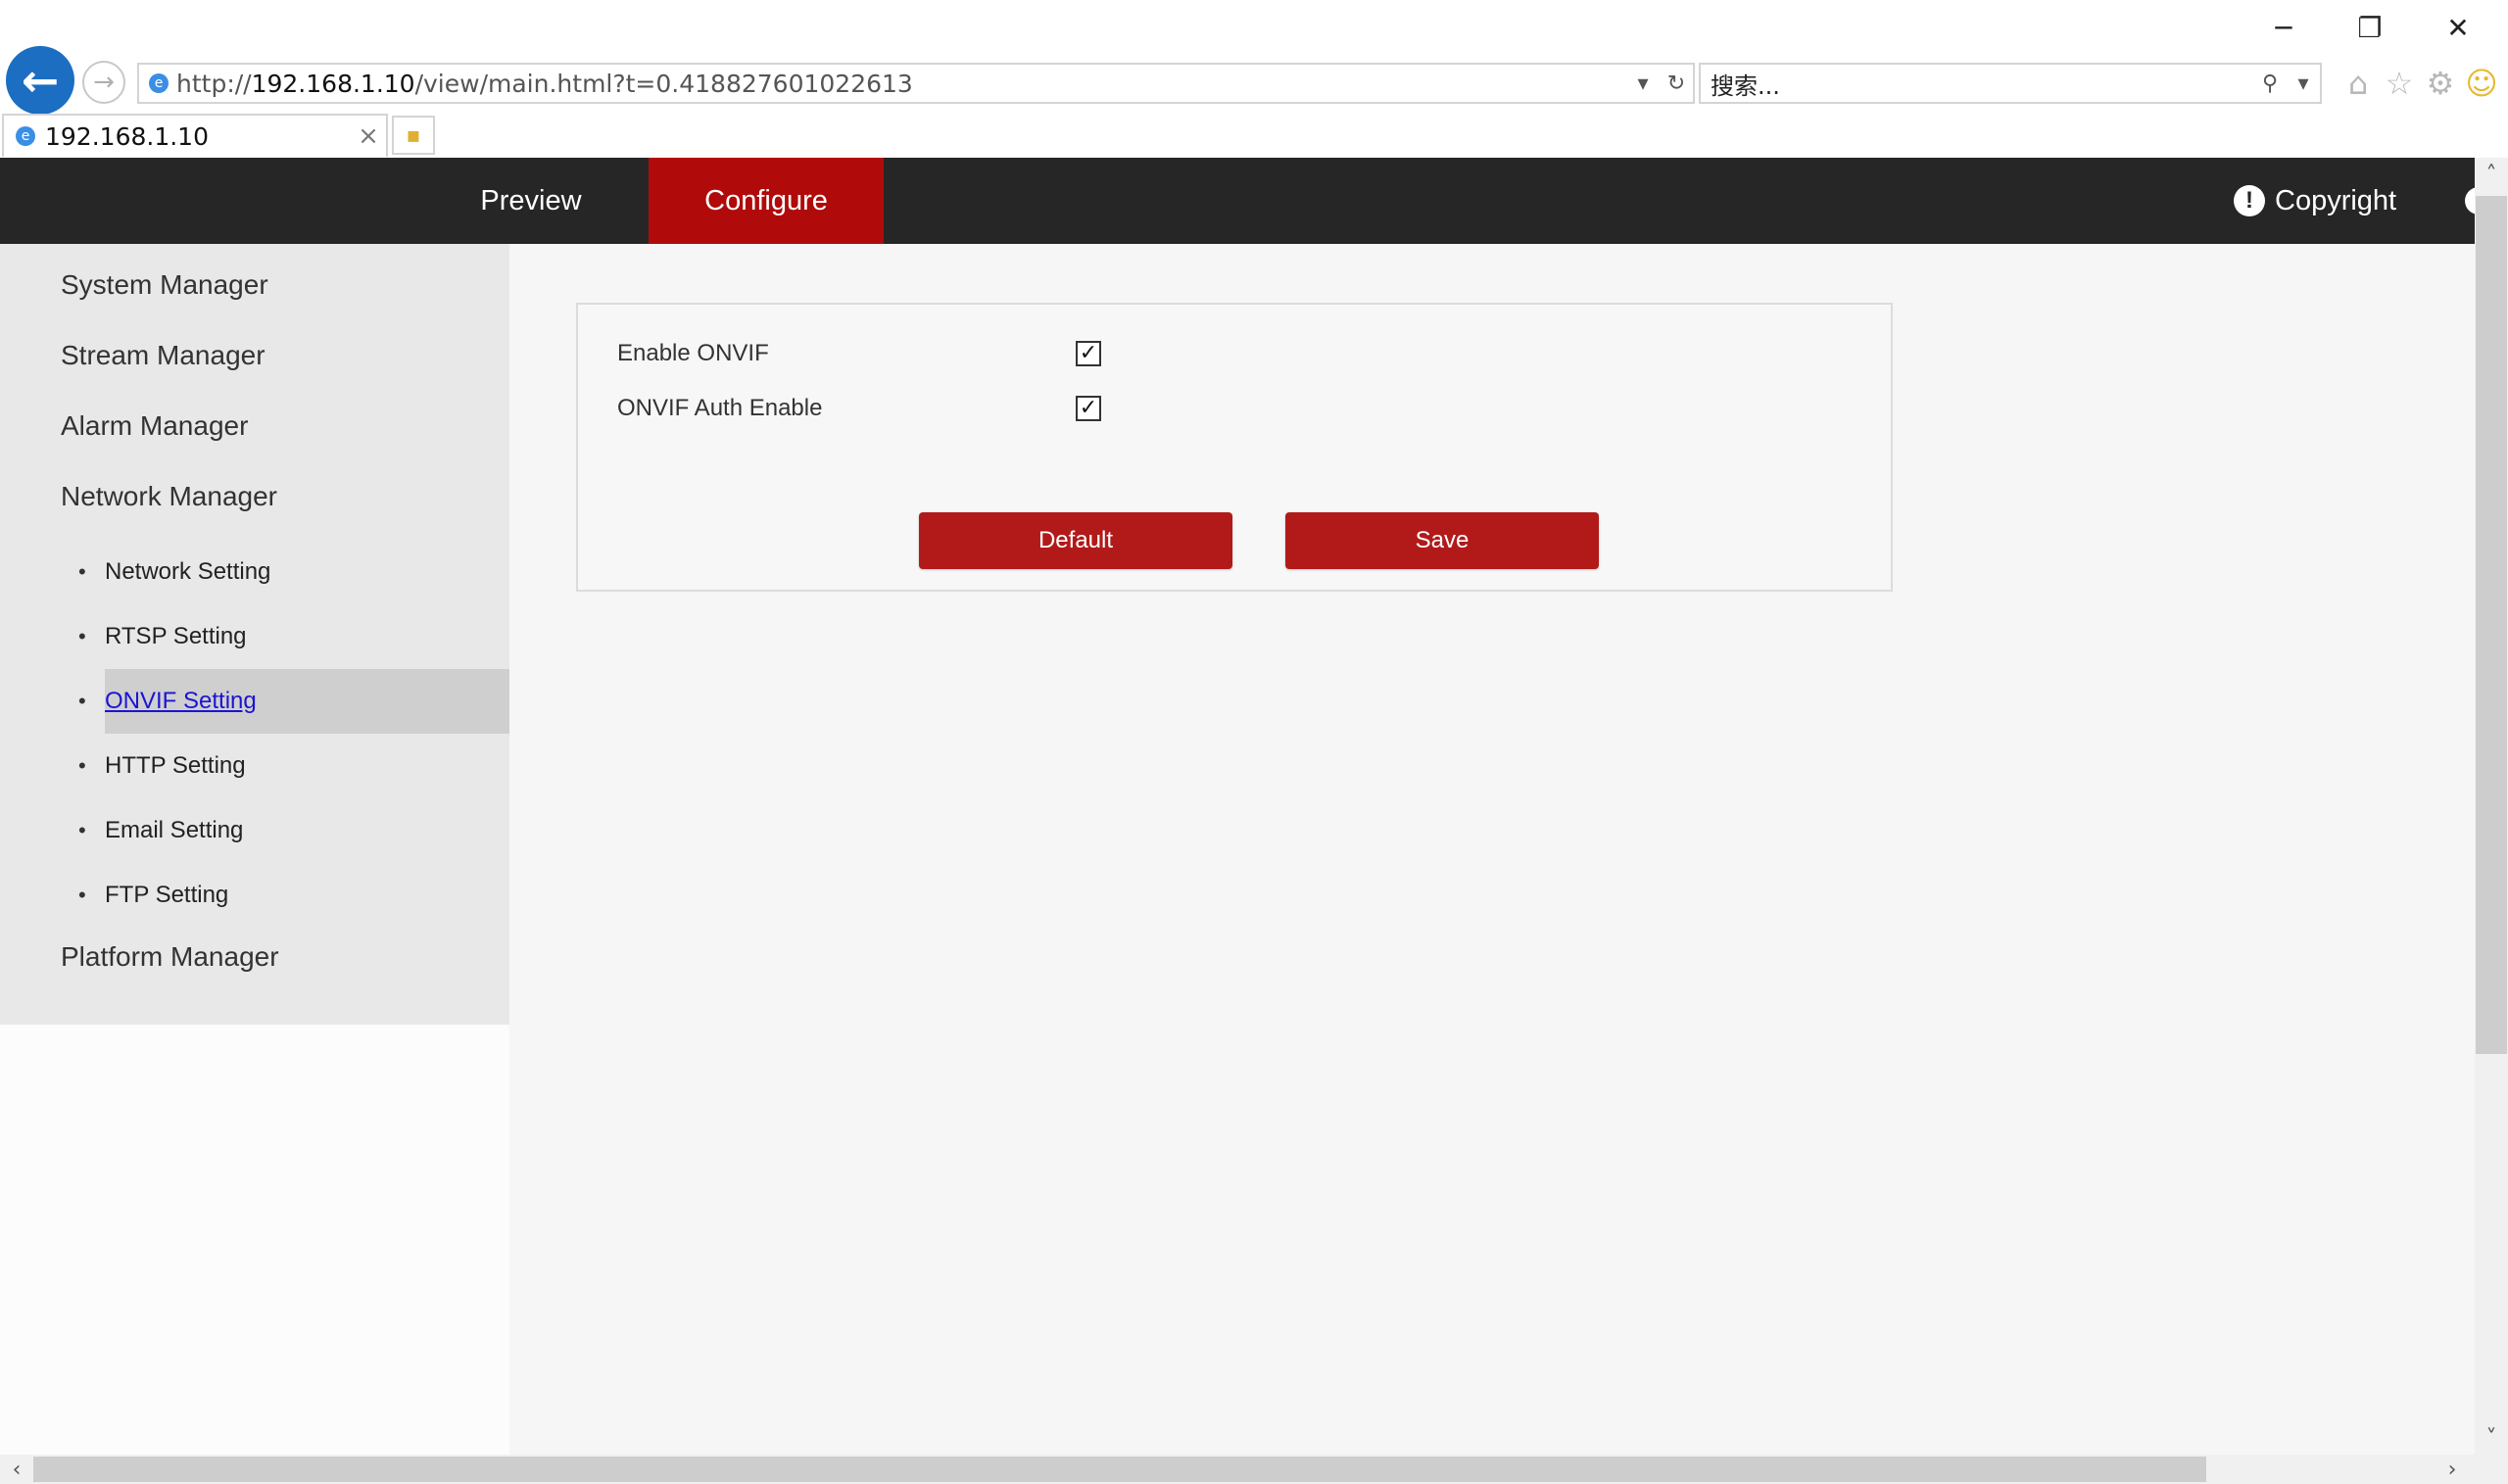 The width and height of the screenshot is (2508, 1484). Describe the element at coordinates (1075, 540) in the screenshot. I see `default-button: Default` at that location.